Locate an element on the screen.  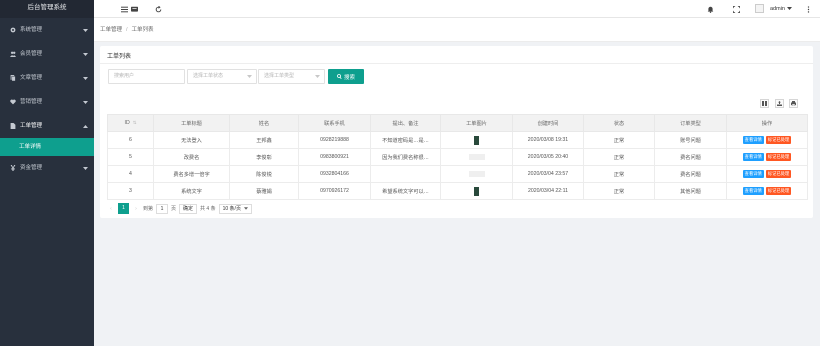
sidebar-item-label: 营销管理 is located at coordinates (31, 102).